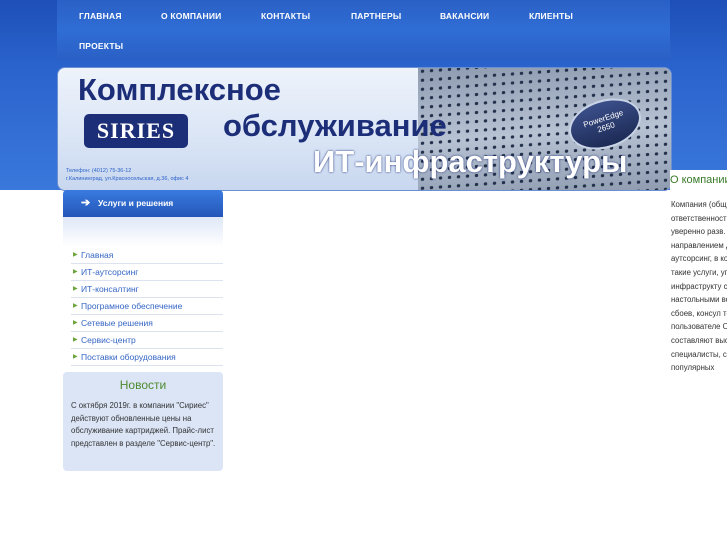  What do you see at coordinates (110, 289) in the screenshot?
I see `sidebar-item-label: ИТ-консалтинг` at bounding box center [110, 289].